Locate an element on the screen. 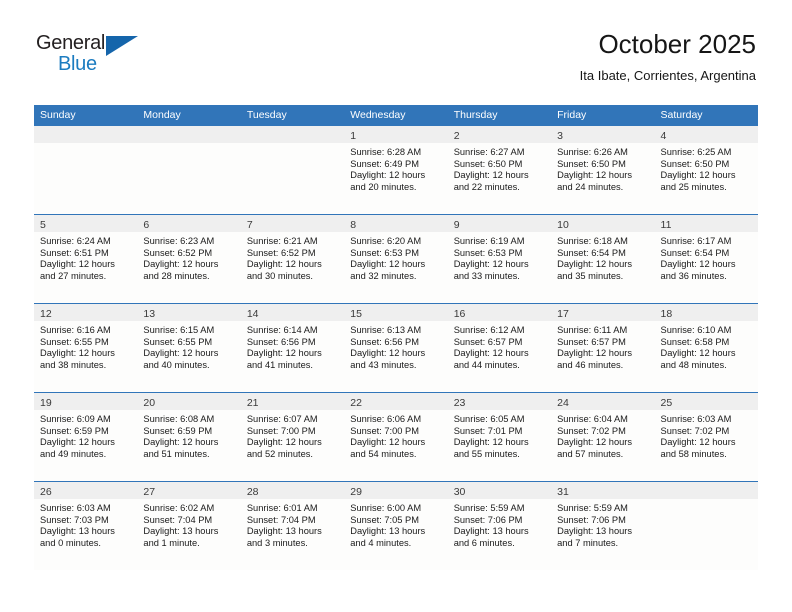  daylight-text: Daylight: 13 hours and 4 minutes. is located at coordinates (388, 537).